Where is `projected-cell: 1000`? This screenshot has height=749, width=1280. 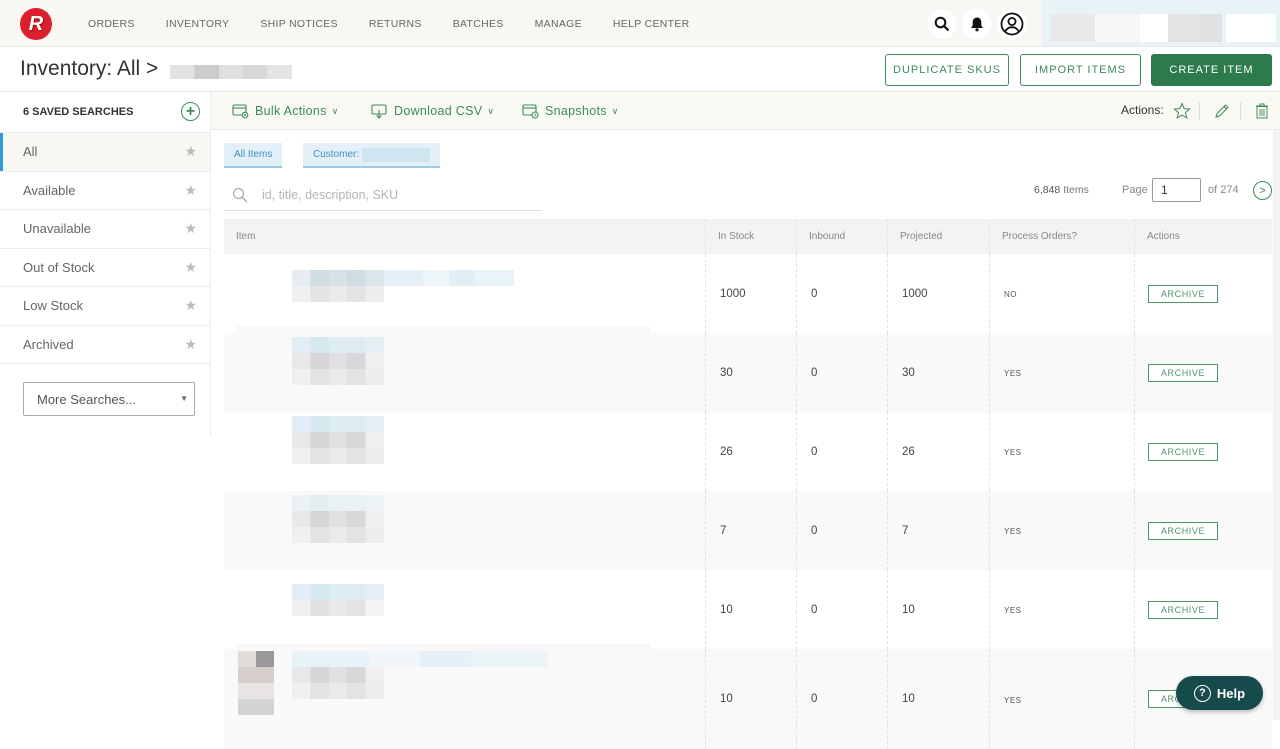
projected-cell: 1000 is located at coordinates (939, 293).